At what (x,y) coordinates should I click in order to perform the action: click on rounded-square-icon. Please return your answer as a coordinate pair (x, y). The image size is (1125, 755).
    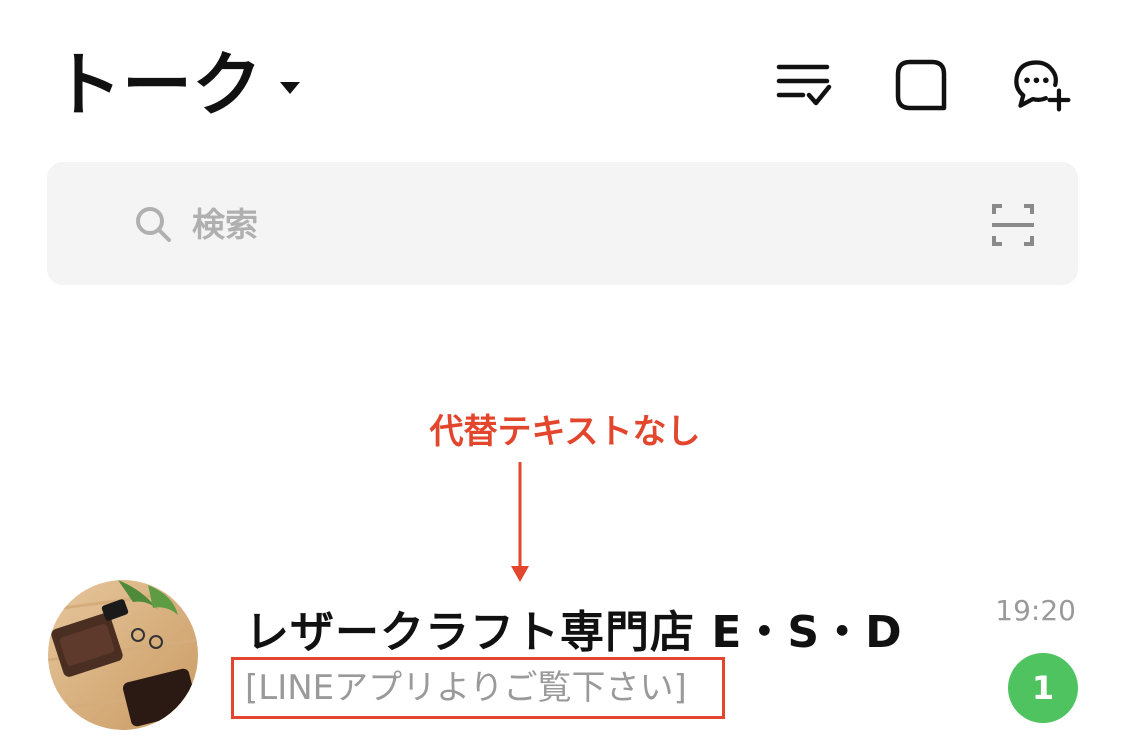
    Looking at the image, I should click on (921, 85).